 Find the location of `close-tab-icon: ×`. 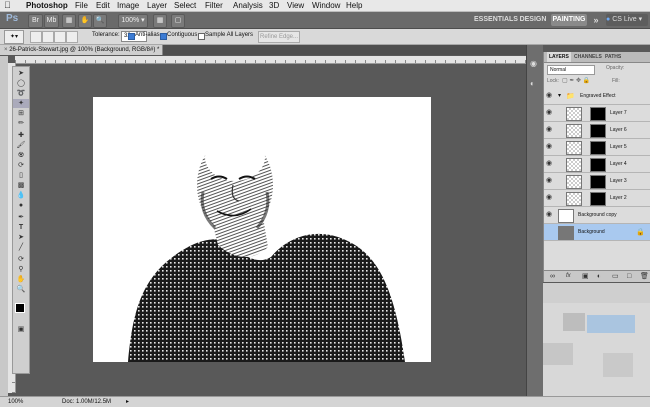

close-tab-icon: × is located at coordinates (6, 50).